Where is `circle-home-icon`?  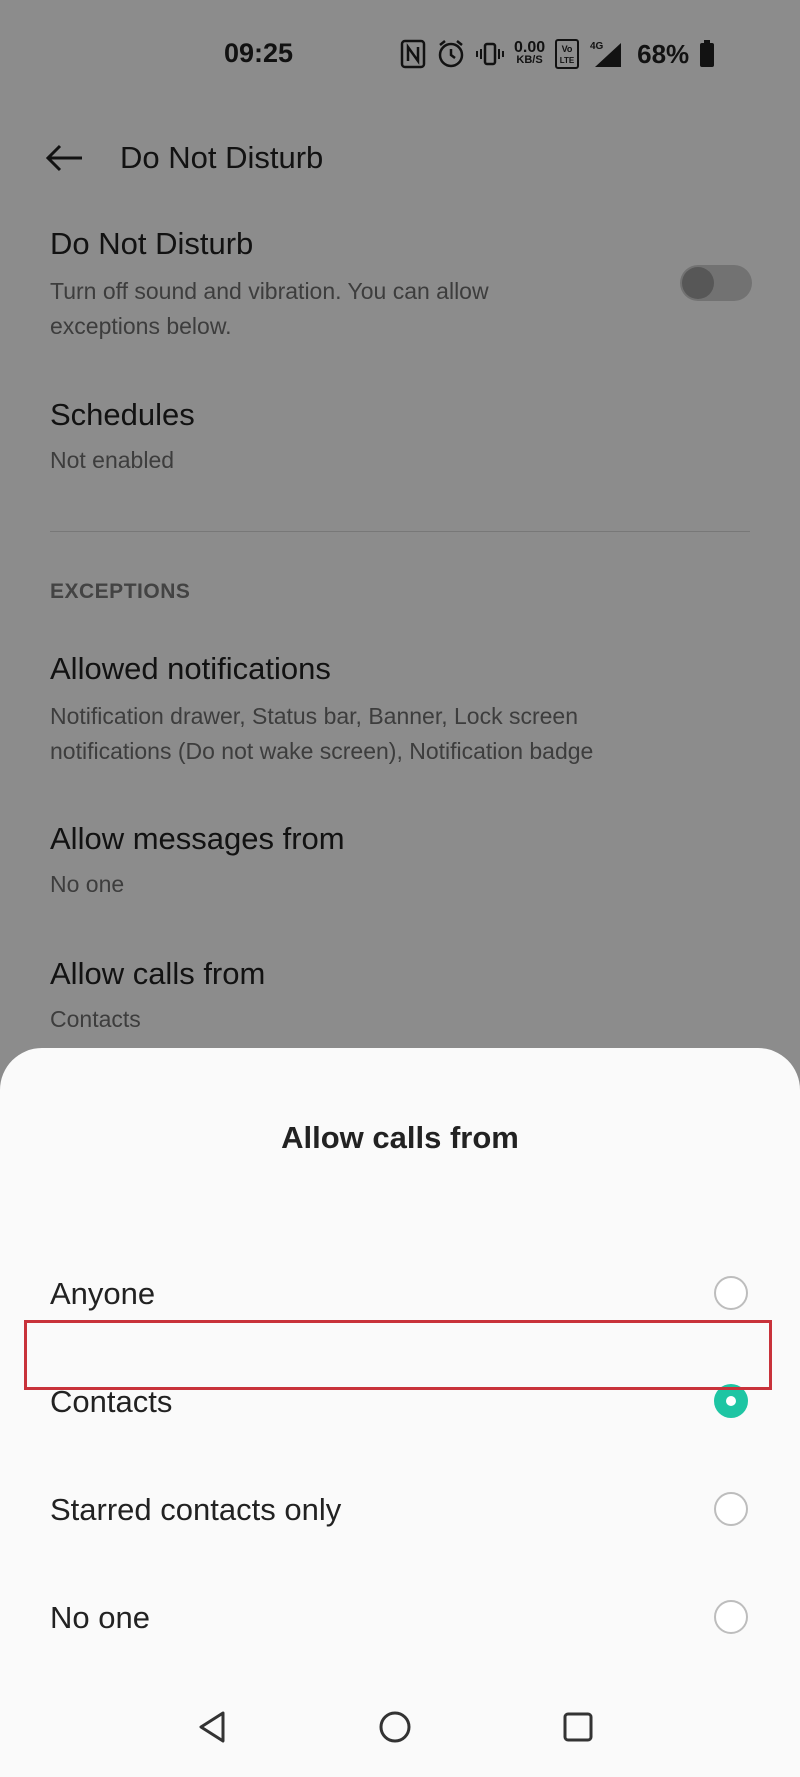
circle-home-icon is located at coordinates (395, 1727).